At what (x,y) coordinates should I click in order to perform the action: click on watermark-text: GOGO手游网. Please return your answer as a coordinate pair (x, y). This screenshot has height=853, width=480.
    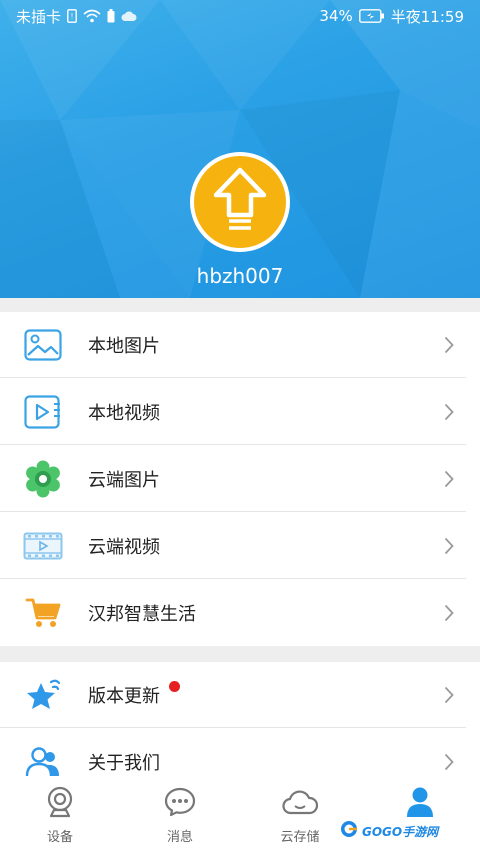
    Looking at the image, I should click on (400, 831).